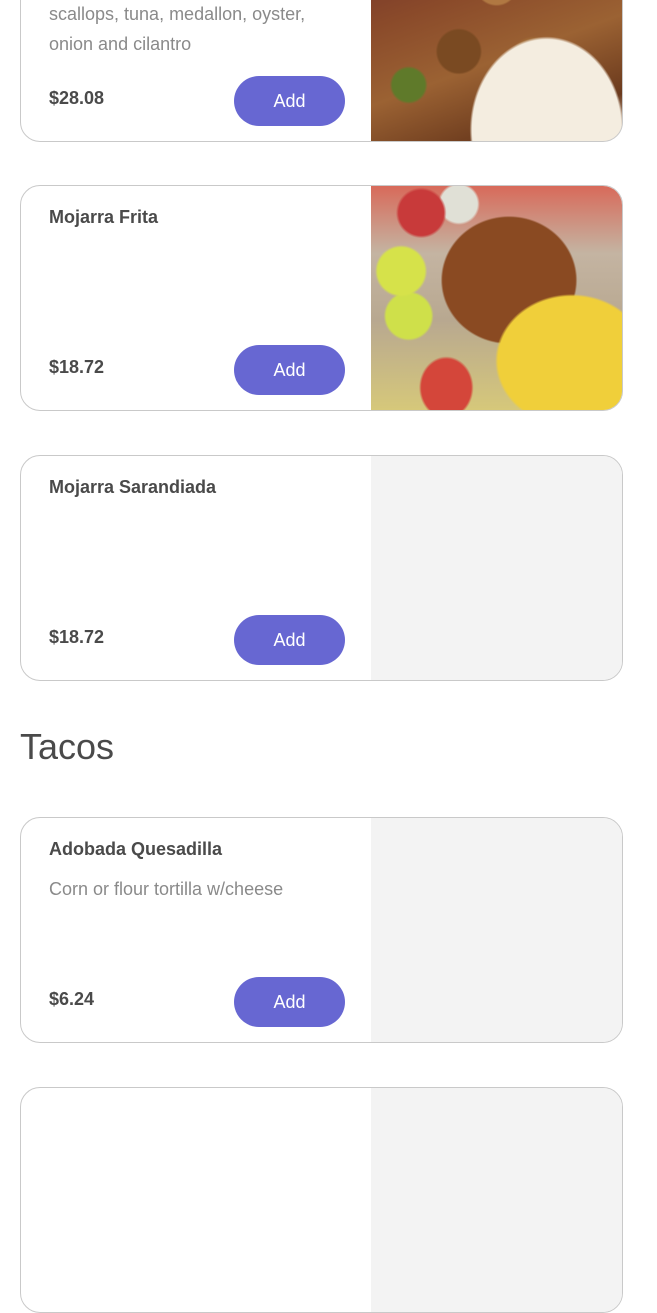 The height and width of the screenshot is (1313, 657). What do you see at coordinates (77, 98) in the screenshot?
I see `menu-item-price: $28.08` at bounding box center [77, 98].